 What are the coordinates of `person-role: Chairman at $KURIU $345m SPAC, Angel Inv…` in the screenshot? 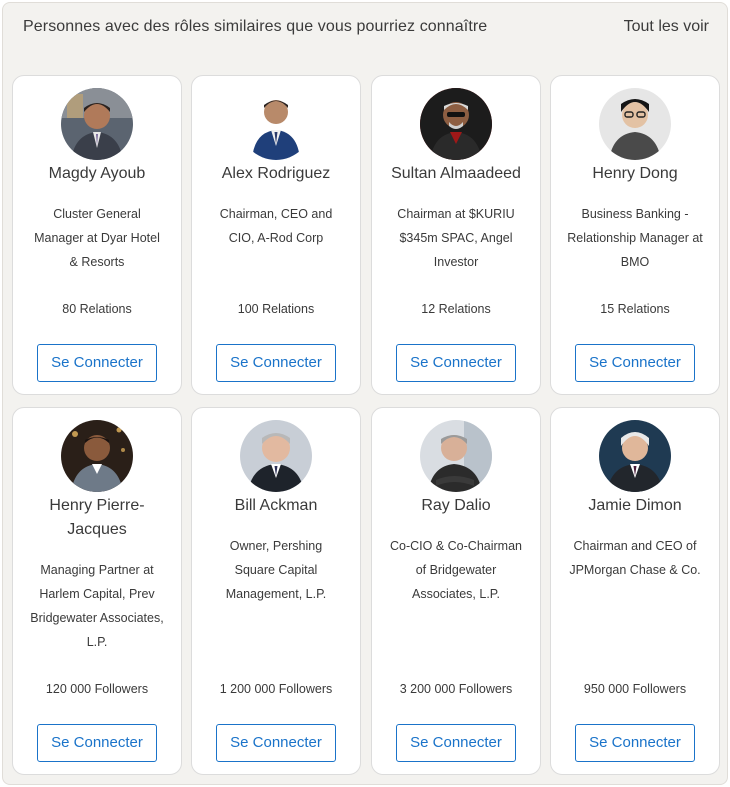 It's located at (456, 238).